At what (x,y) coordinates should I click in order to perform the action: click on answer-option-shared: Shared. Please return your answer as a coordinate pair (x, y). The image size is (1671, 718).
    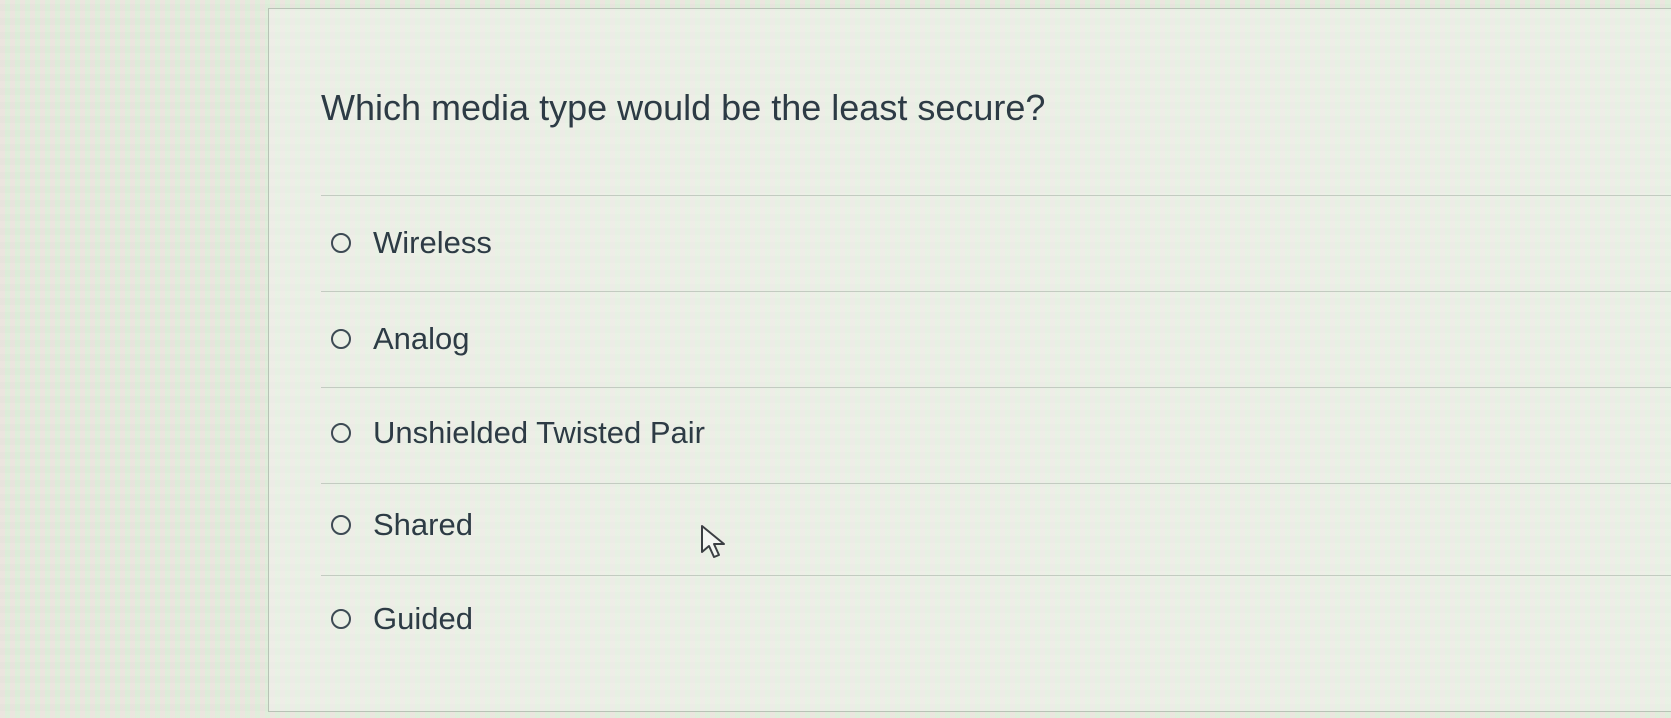
    Looking at the image, I should click on (402, 525).